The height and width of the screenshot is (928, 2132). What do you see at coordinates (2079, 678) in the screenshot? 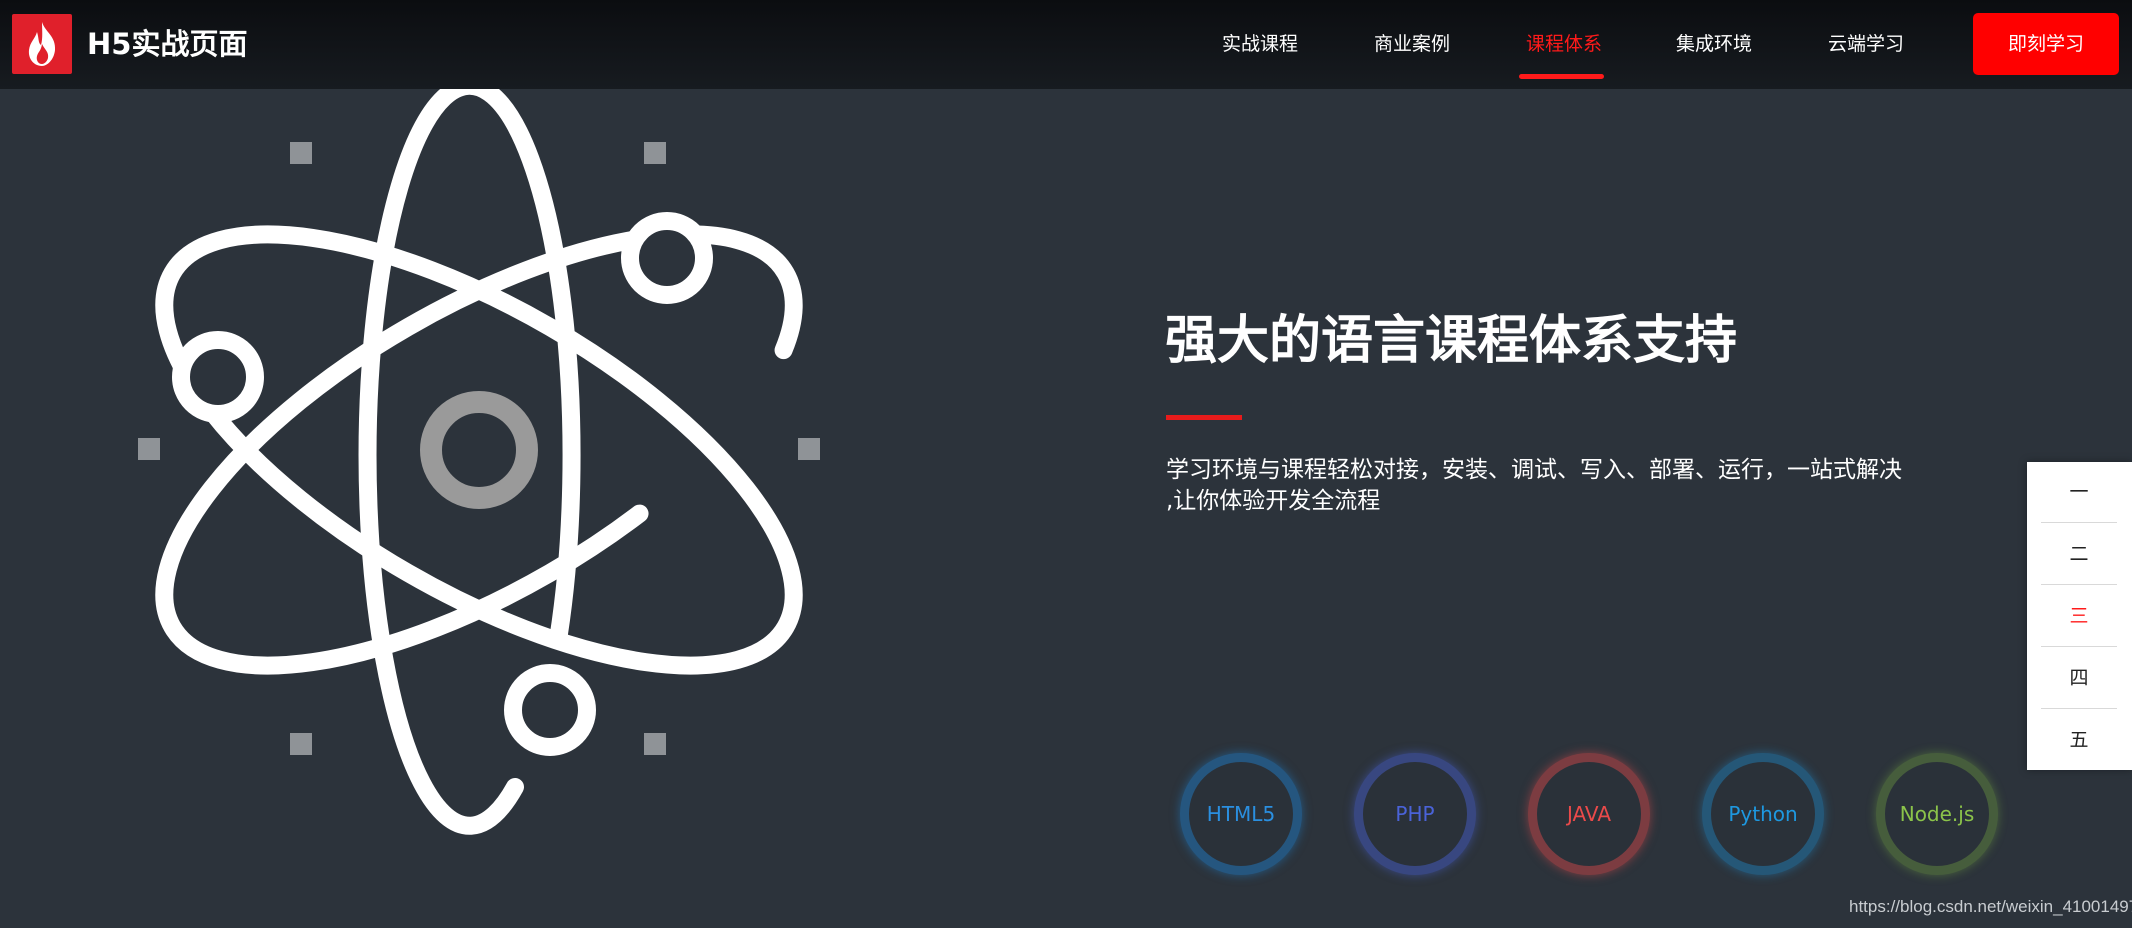
I see `side-nav-item-4: 四` at bounding box center [2079, 678].